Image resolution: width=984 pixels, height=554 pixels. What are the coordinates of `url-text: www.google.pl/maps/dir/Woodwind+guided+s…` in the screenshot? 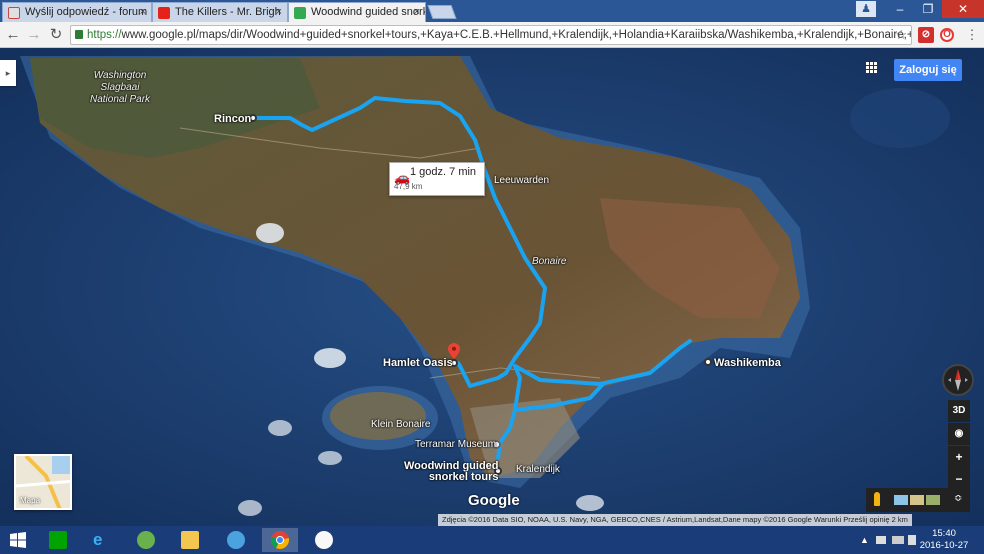 It's located at (516, 35).